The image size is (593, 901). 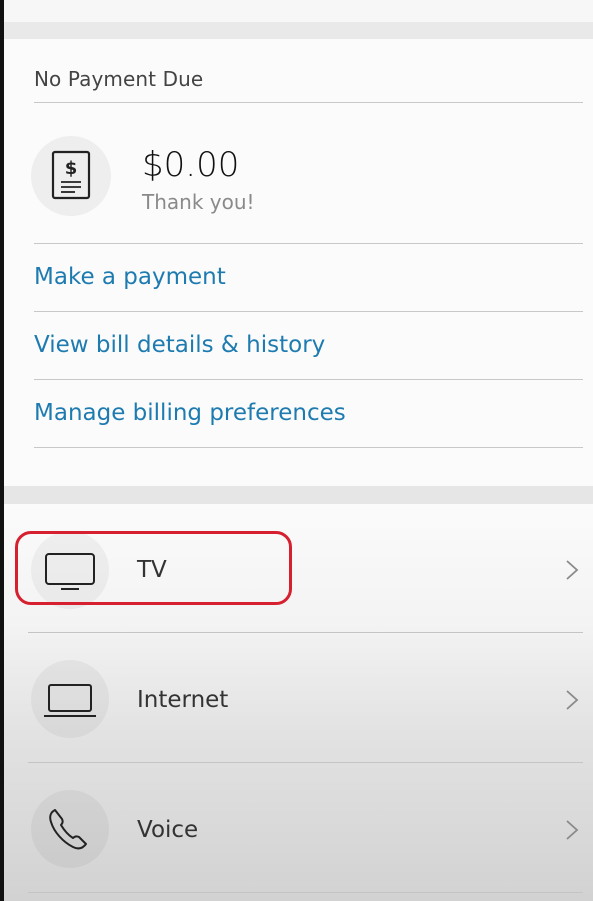 I want to click on billing-status-title: No Payment Due, so click(x=119, y=79).